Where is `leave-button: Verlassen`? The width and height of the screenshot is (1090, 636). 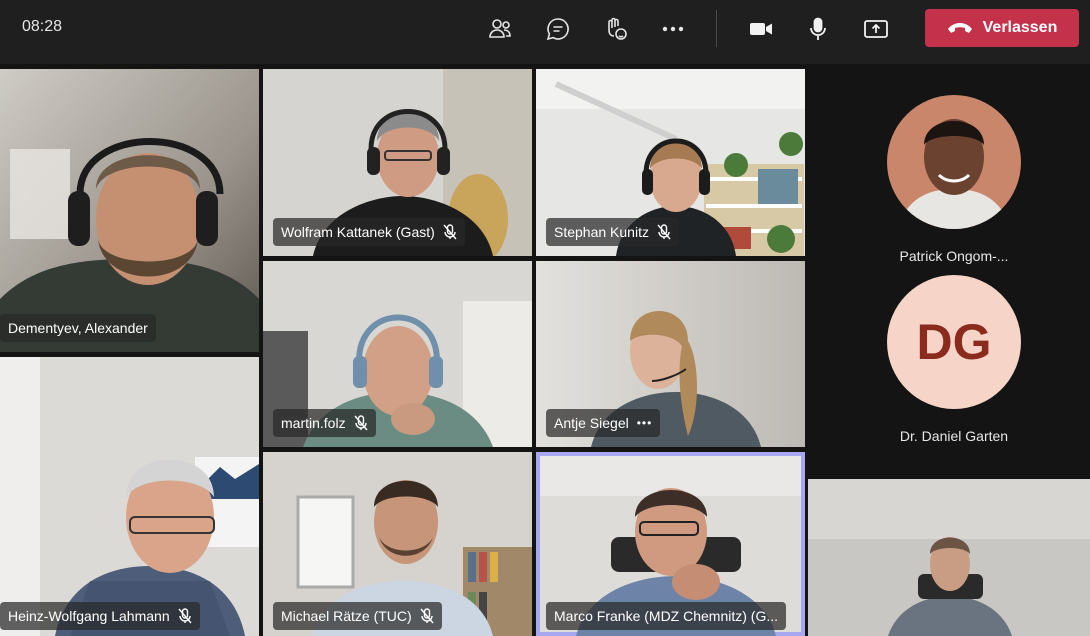 leave-button: Verlassen is located at coordinates (1002, 28).